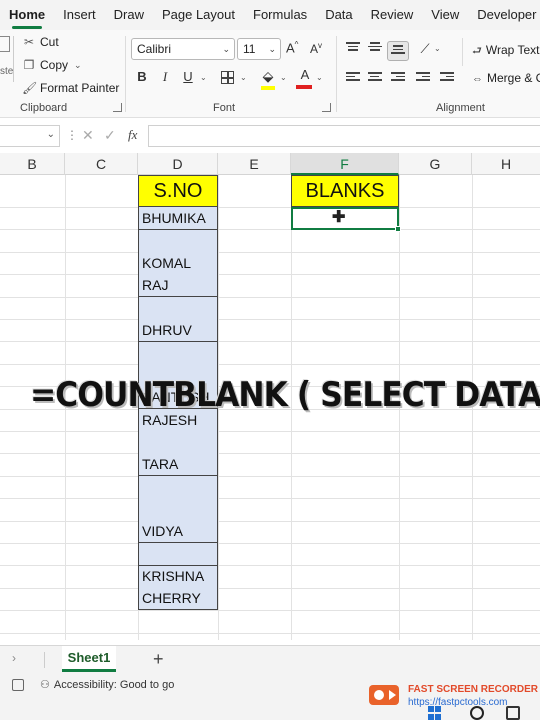 The width and height of the screenshot is (540, 720). What do you see at coordinates (72, 135) in the screenshot?
I see `more-options-icon: ⋮` at bounding box center [72, 135].